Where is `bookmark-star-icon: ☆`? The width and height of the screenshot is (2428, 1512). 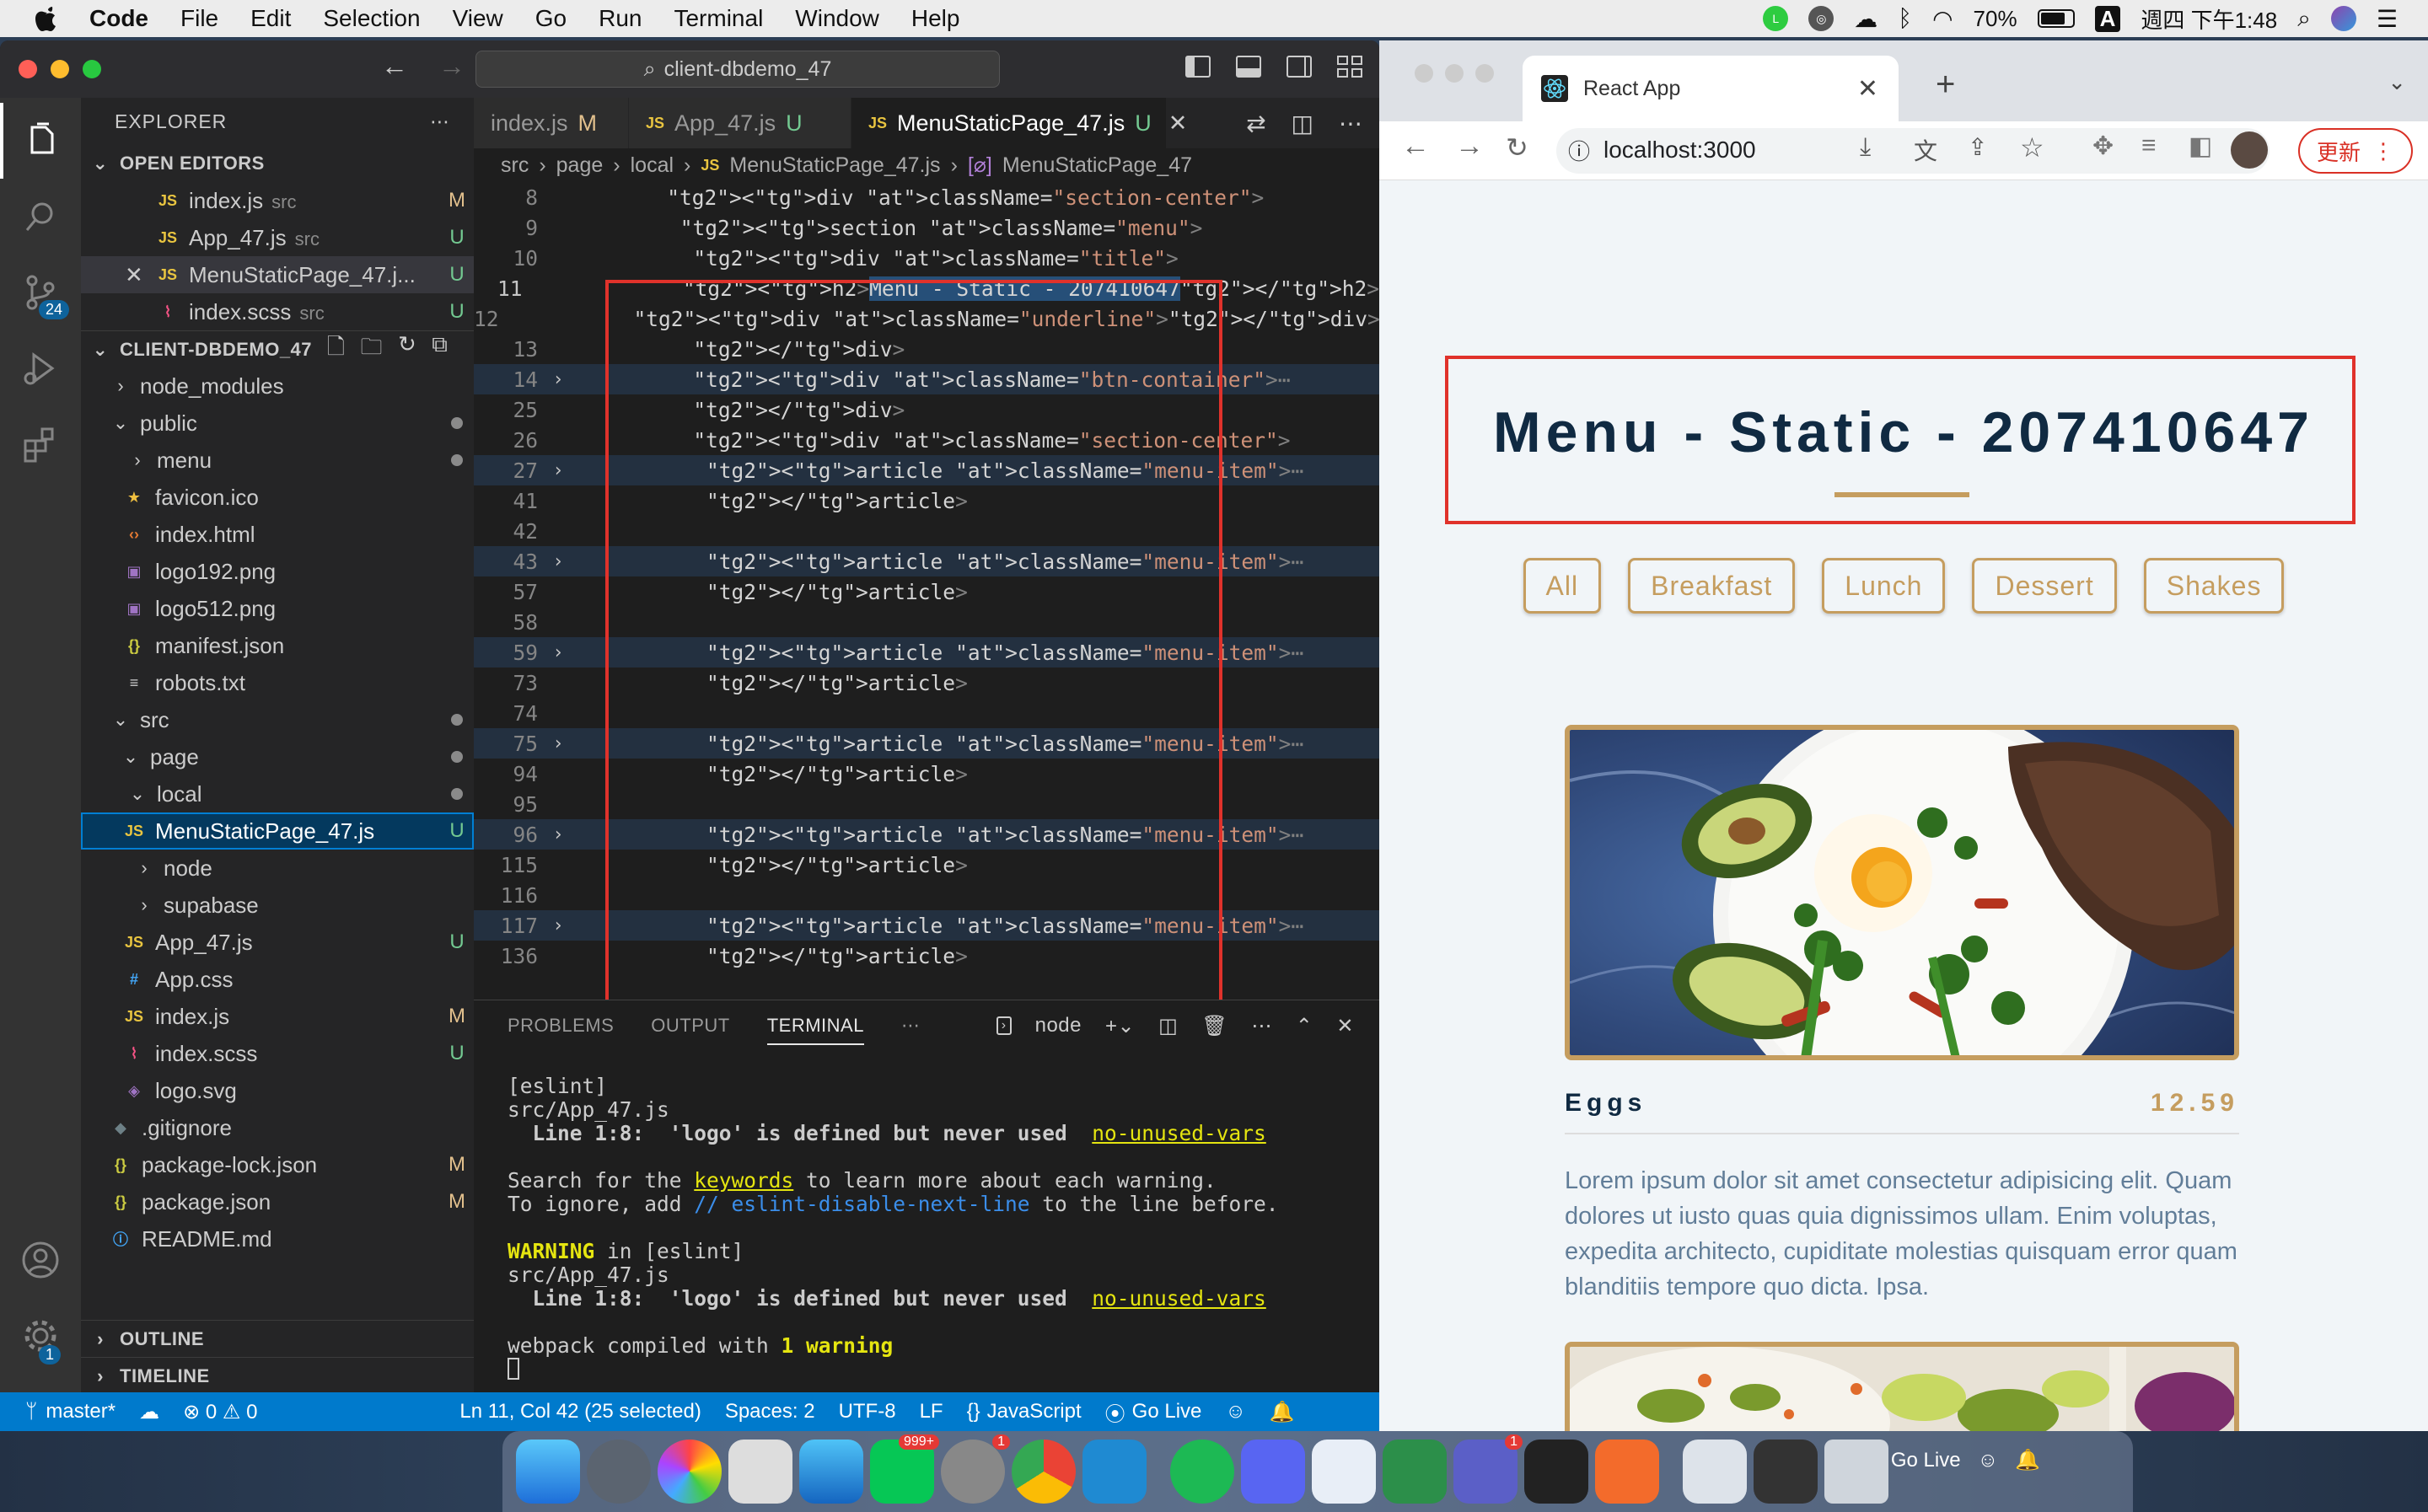 bookmark-star-icon: ☆ is located at coordinates (2032, 147).